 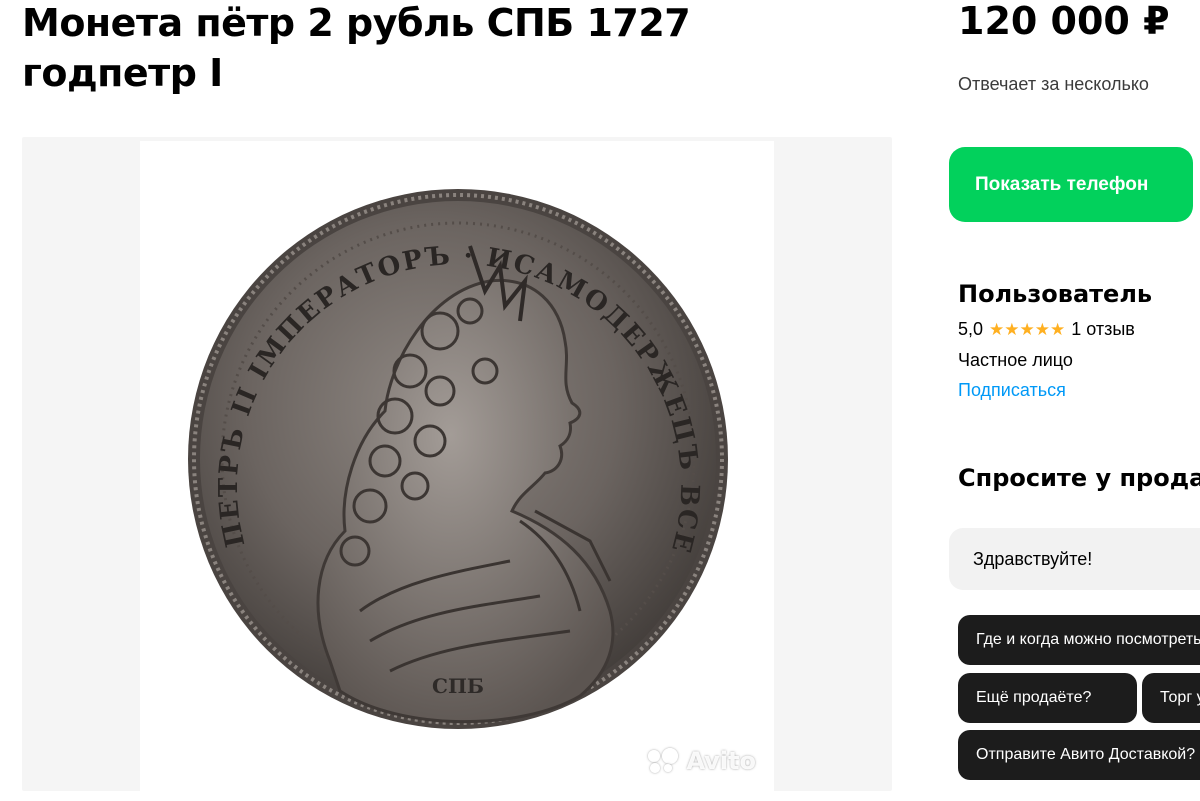 I want to click on seller-rating: 5,0 ★★★★★ 1 отзыв, so click(x=1046, y=329).